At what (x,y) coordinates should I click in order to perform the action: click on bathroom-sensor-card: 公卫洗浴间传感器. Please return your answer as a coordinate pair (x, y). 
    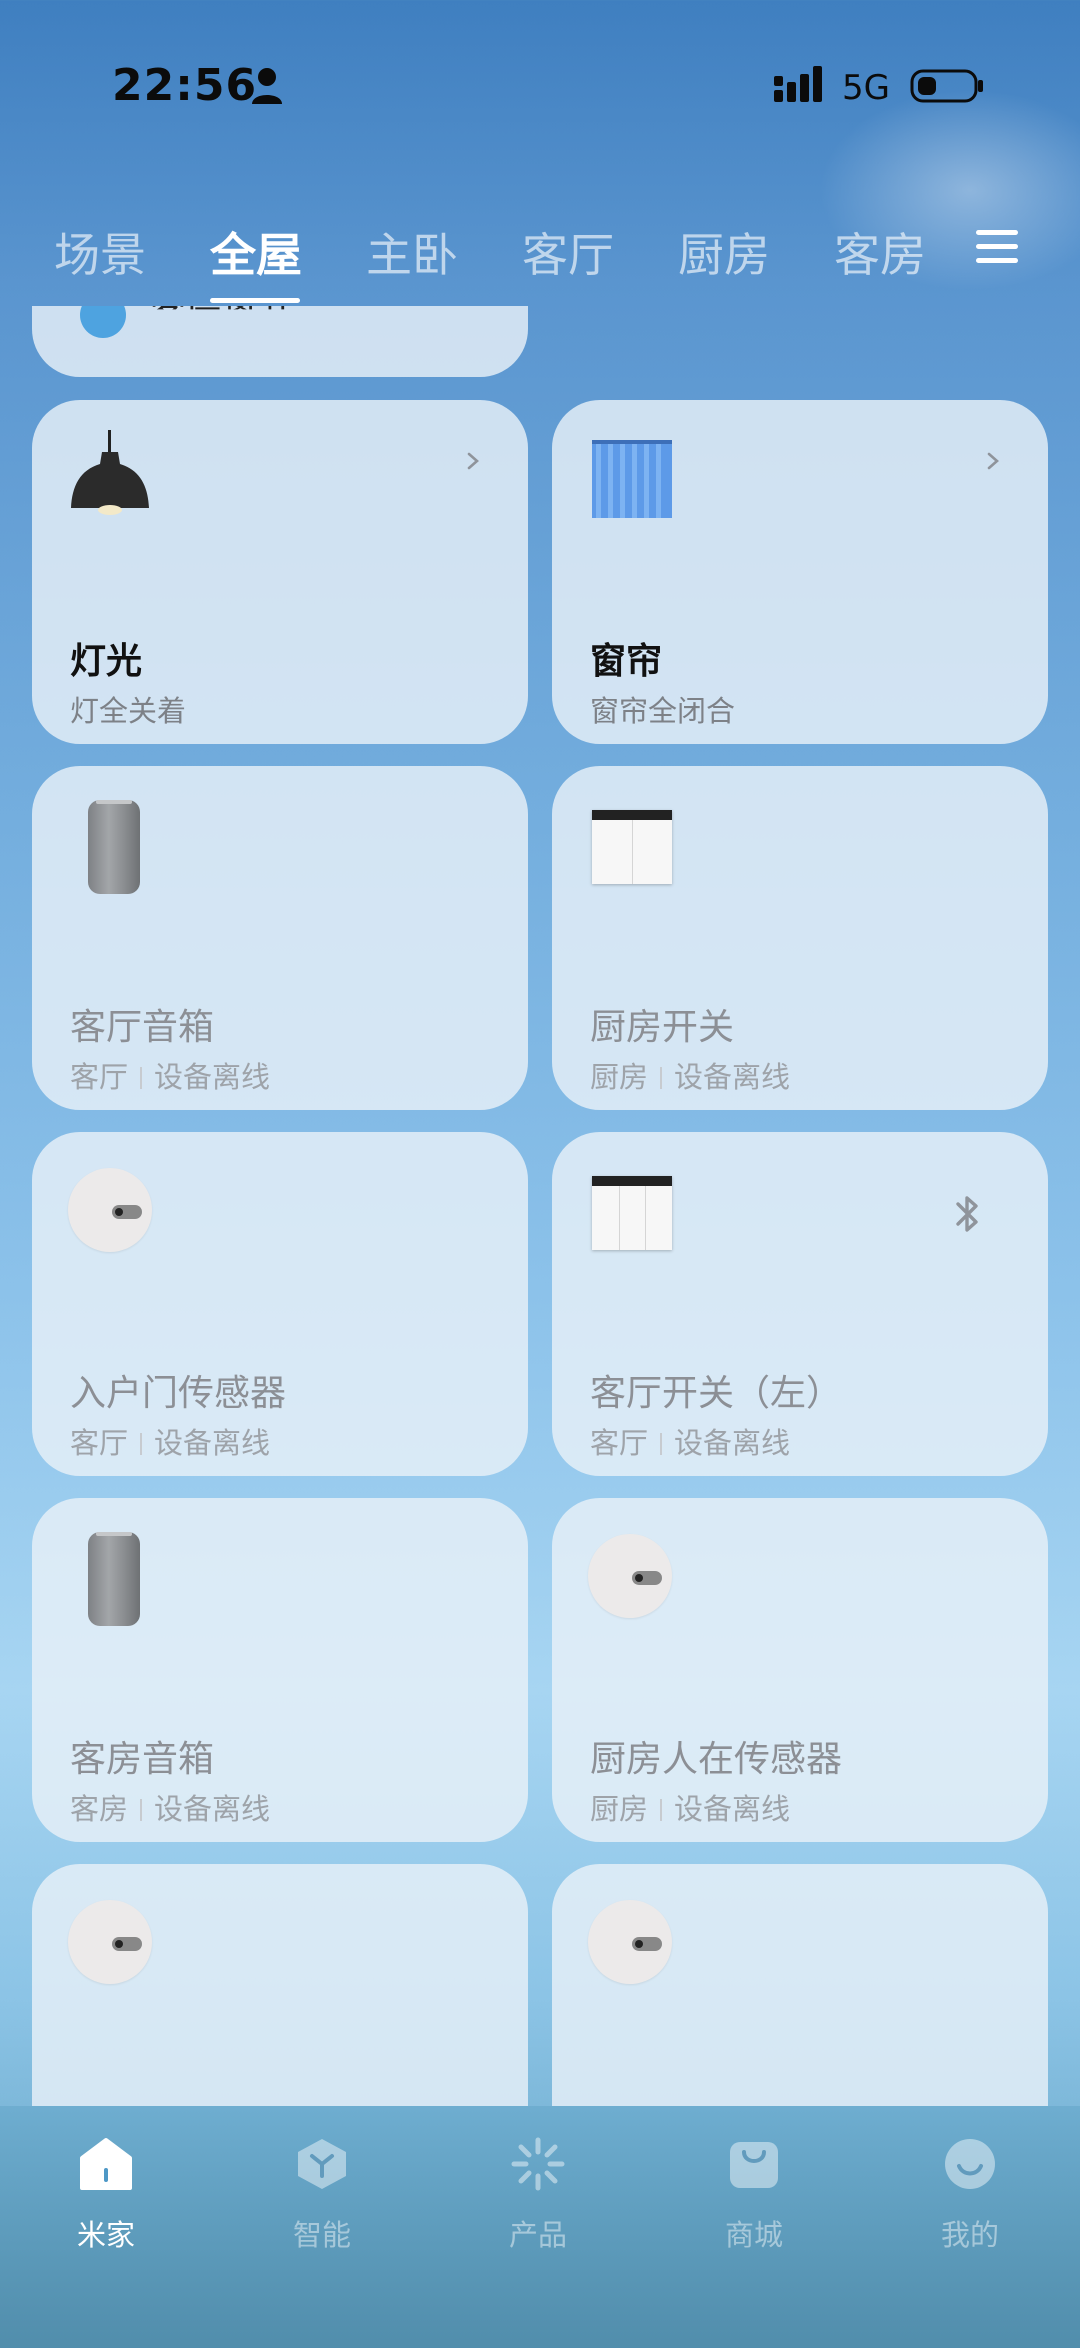
    Looking at the image, I should click on (800, 1985).